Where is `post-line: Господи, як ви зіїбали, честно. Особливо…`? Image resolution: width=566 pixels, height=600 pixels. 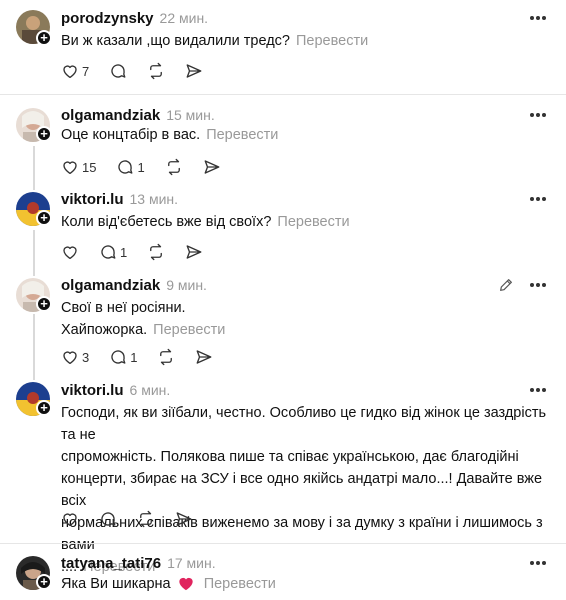 post-line: Господи, як ви зіїбали, честно. Особливо… is located at coordinates (304, 424).